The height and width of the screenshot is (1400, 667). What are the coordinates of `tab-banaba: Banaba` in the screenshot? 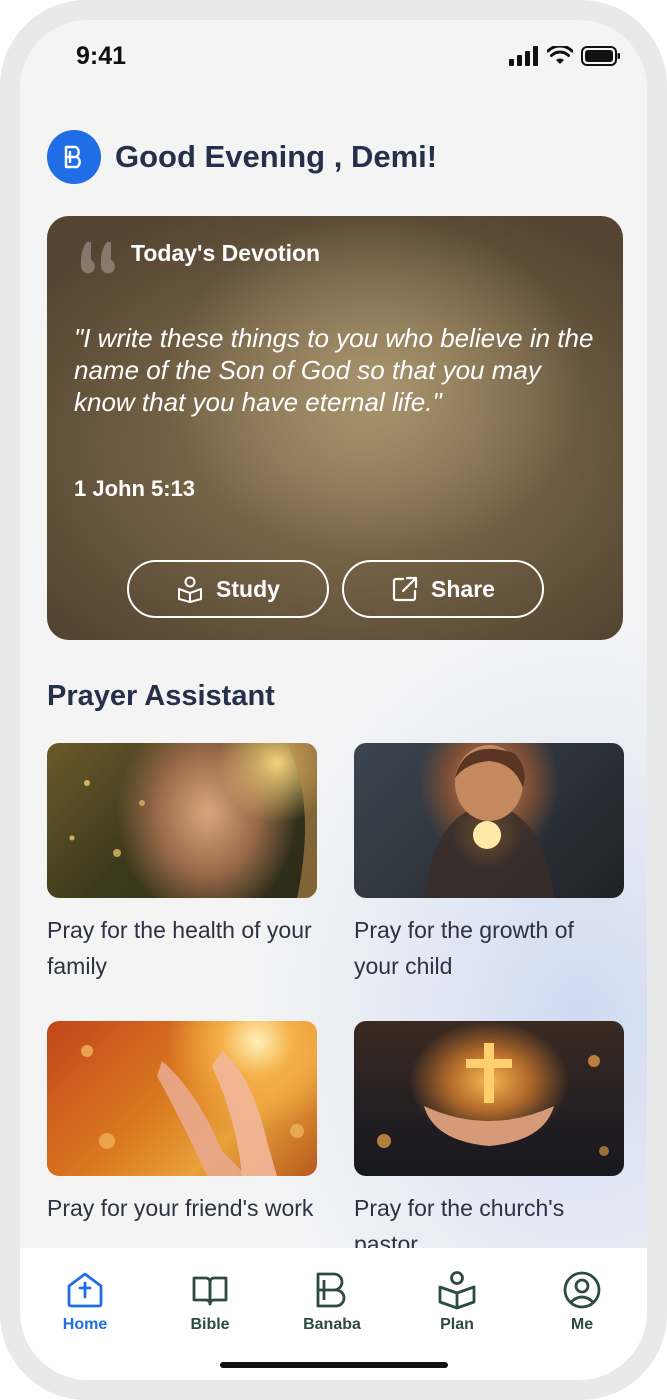 It's located at (332, 1302).